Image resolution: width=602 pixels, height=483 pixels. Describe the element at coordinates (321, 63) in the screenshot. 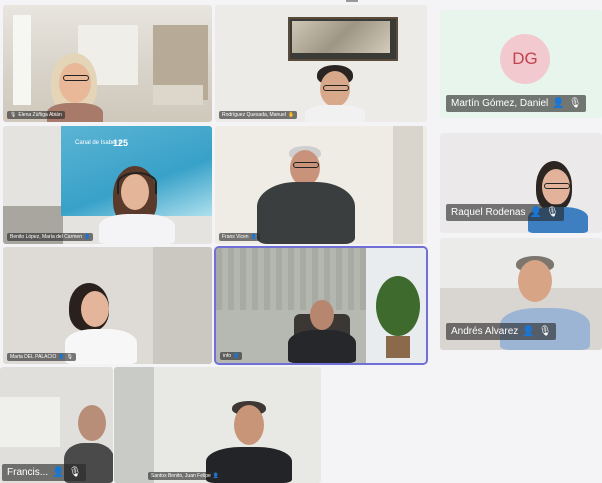

I see `video-tile-rodriguez: Rodríguez Quesada, Manuel ✋` at that location.